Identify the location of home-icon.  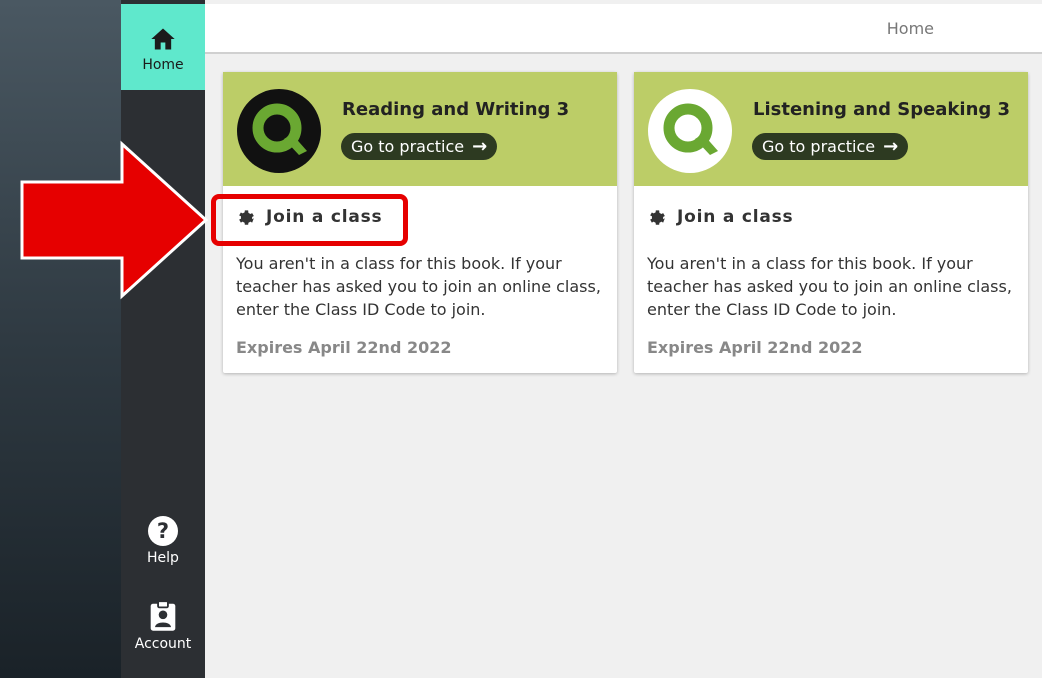
(163, 39).